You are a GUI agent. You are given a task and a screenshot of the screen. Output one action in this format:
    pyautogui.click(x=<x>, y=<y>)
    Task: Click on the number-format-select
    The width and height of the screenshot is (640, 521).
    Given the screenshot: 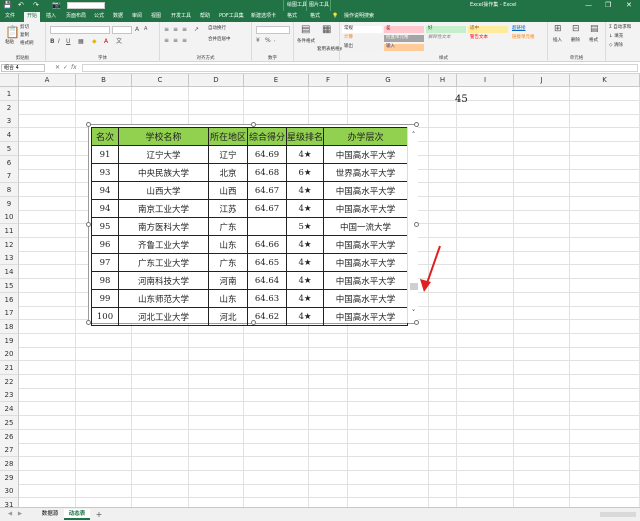 What is the action you would take?
    pyautogui.click(x=273, y=30)
    